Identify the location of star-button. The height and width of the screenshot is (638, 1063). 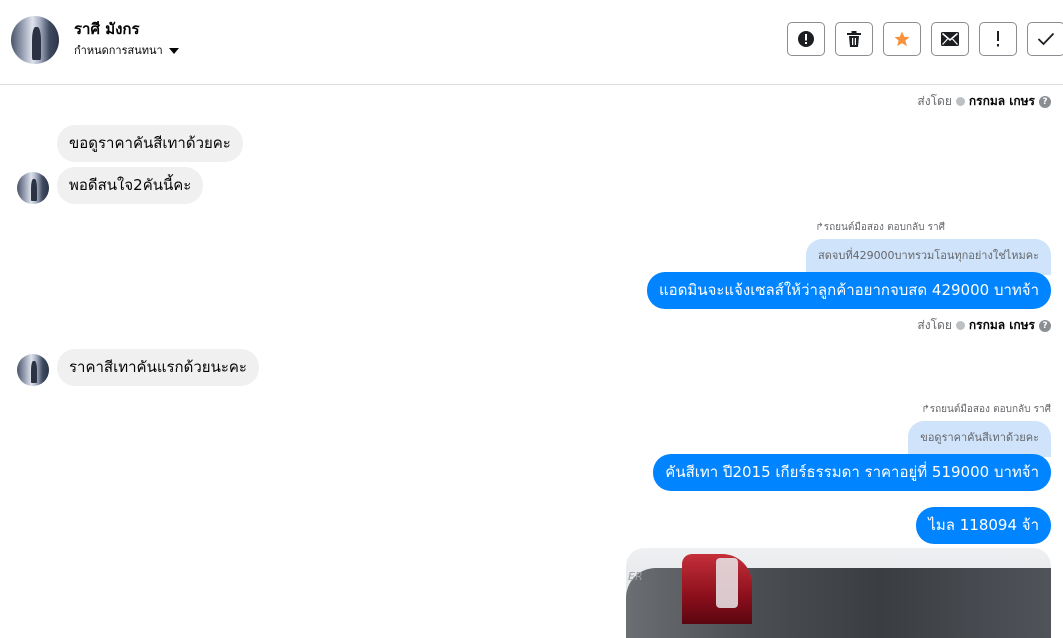
(902, 39).